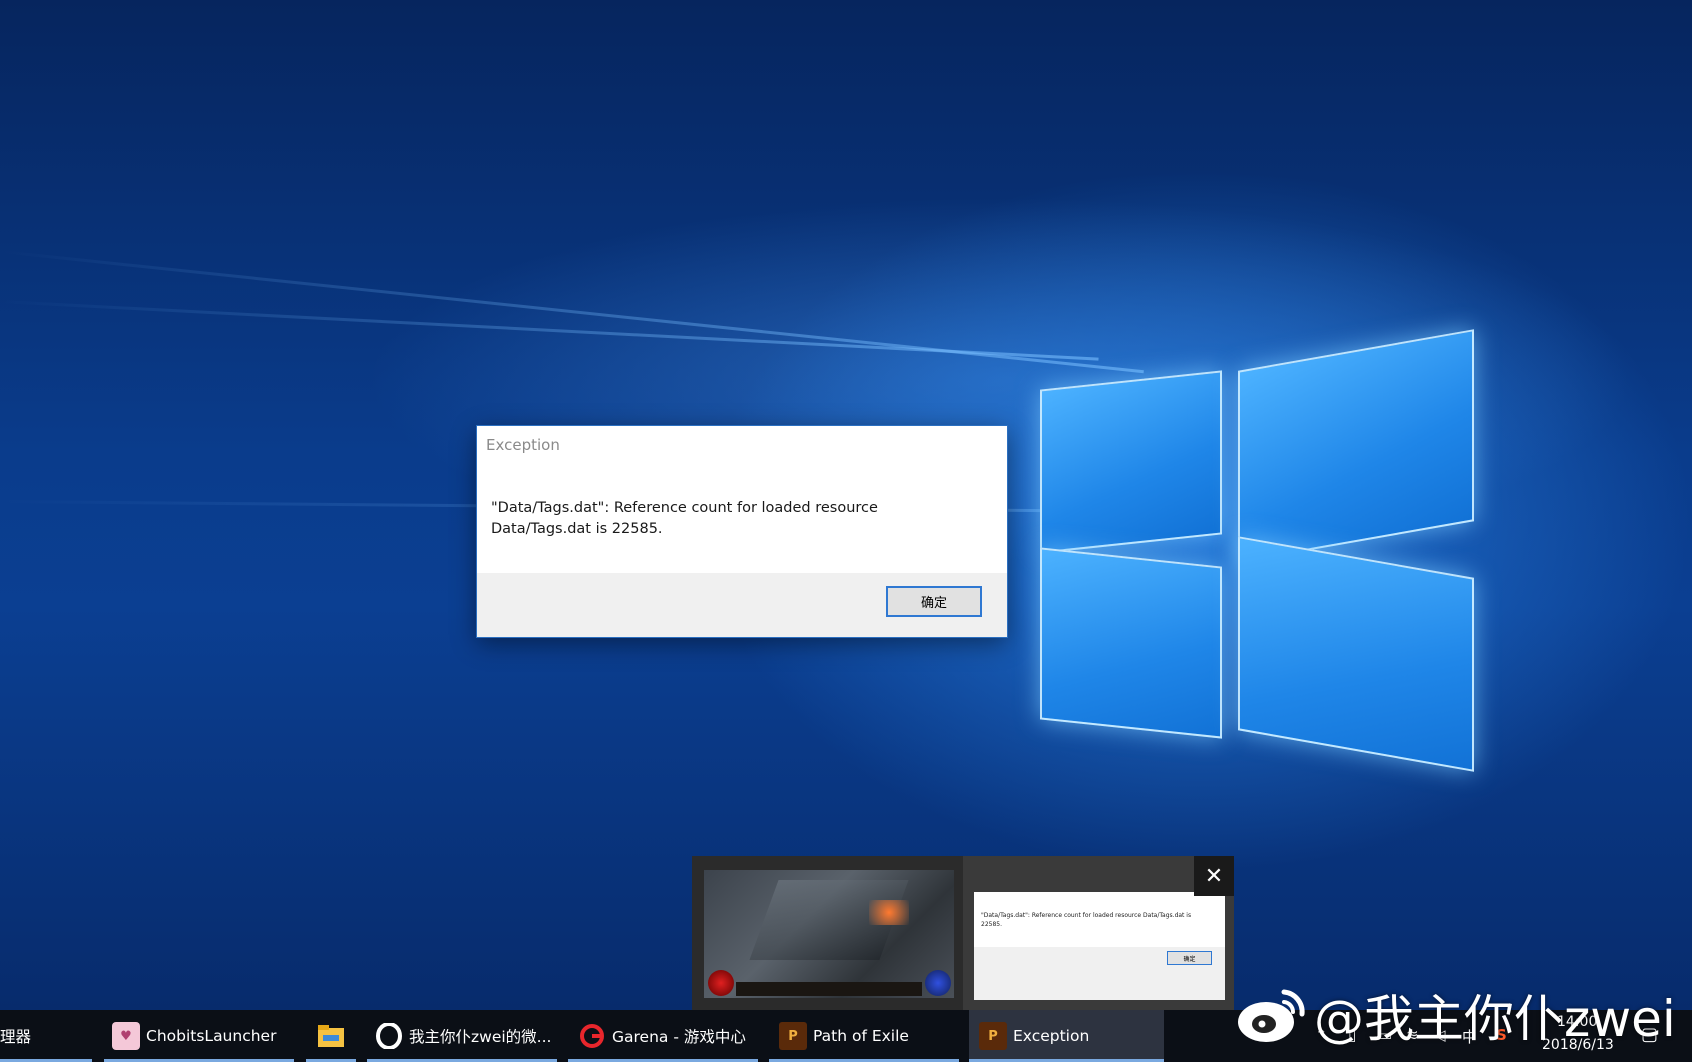 This screenshot has width=1692, height=1062. Describe the element at coordinates (523, 445) in the screenshot. I see `dialog-title: Exception` at that location.